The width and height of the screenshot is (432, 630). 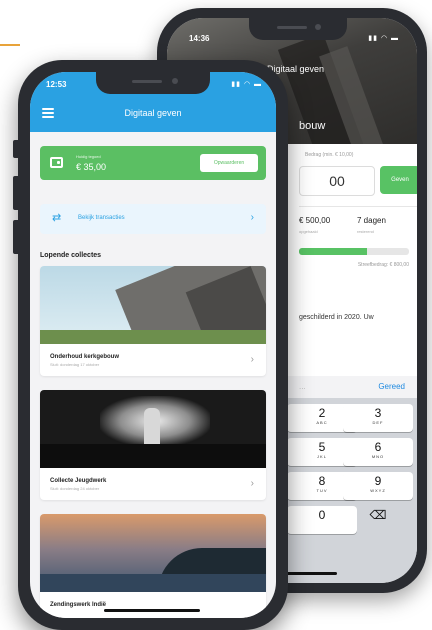 What do you see at coordinates (229, 163) in the screenshot?
I see `topup-button: Opwaarderen` at bounding box center [229, 163].